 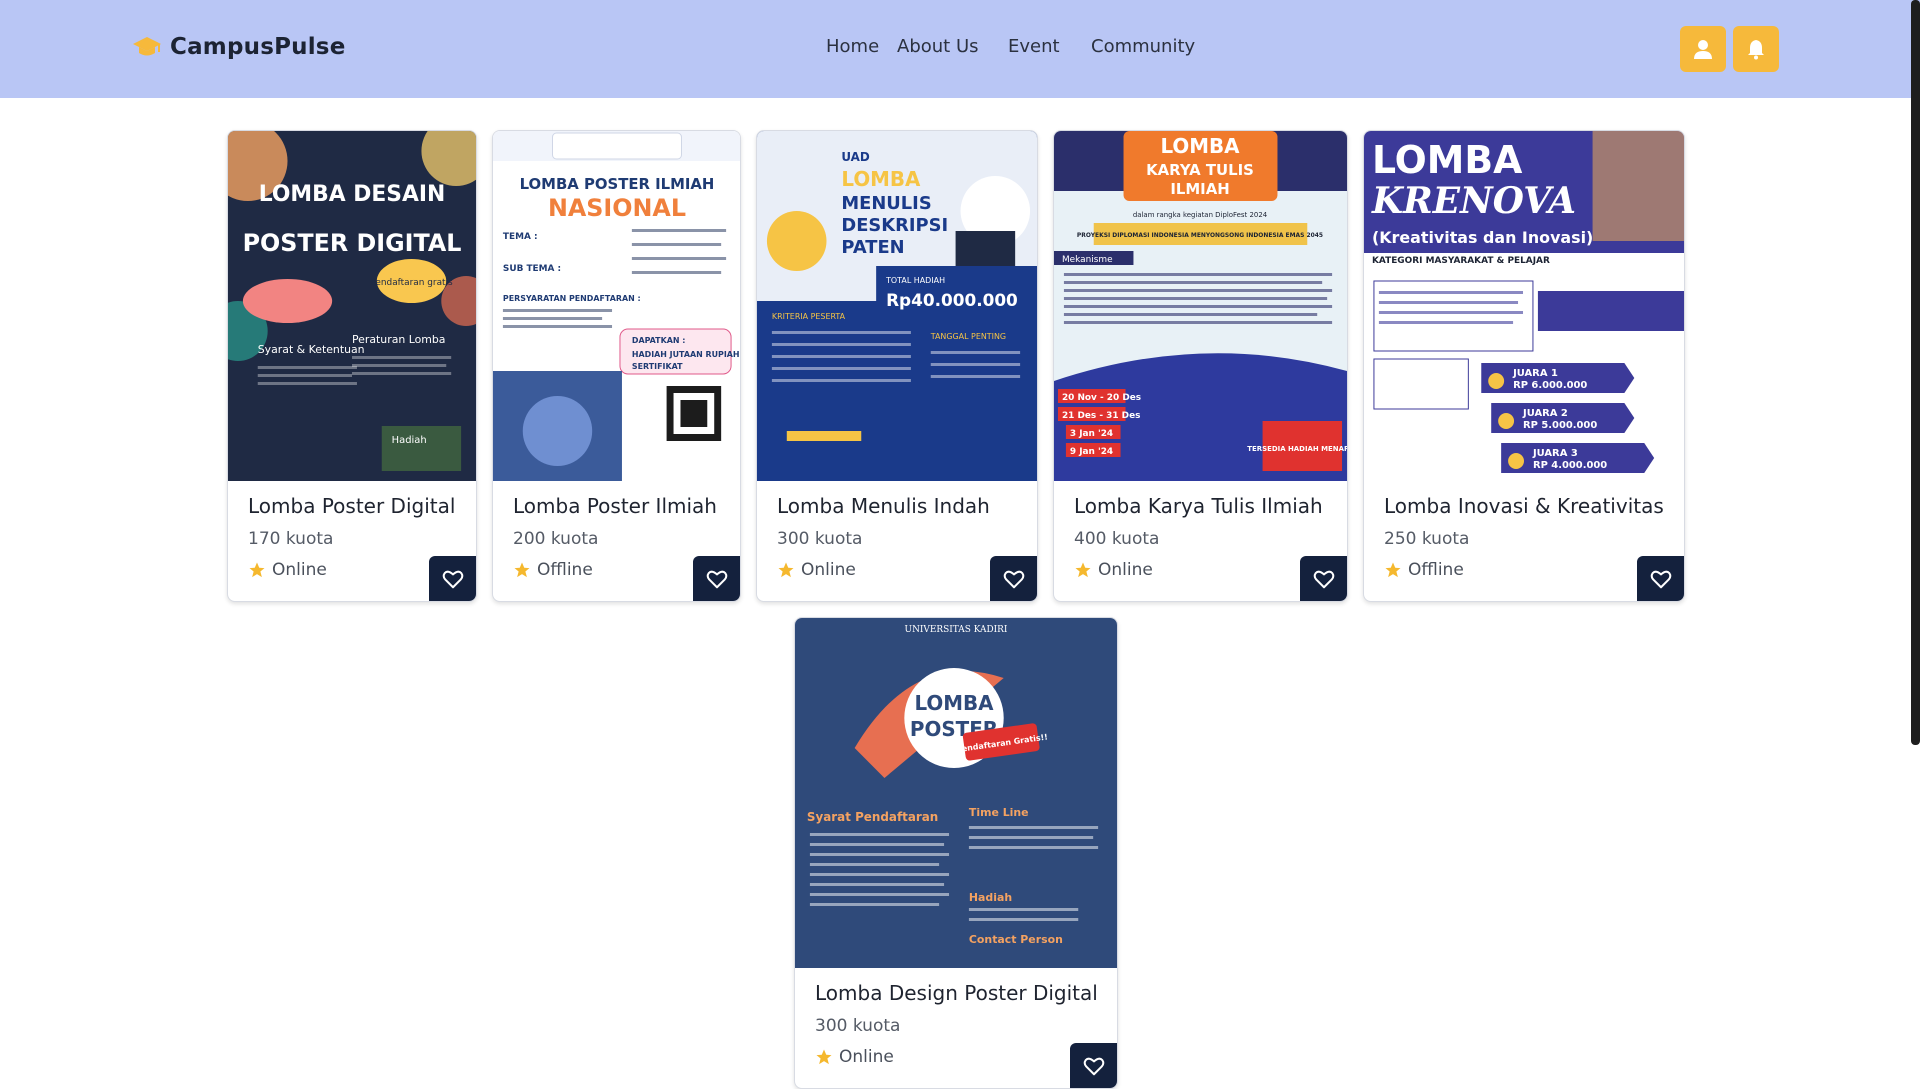 I want to click on svg-text: Peraturan Lomba, so click(x=398, y=339).